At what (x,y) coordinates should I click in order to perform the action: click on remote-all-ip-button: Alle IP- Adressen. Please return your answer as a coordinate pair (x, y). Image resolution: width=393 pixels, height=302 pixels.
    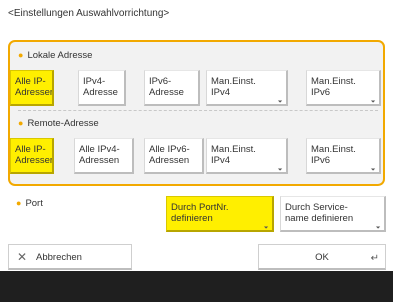
    Looking at the image, I should click on (32, 156).